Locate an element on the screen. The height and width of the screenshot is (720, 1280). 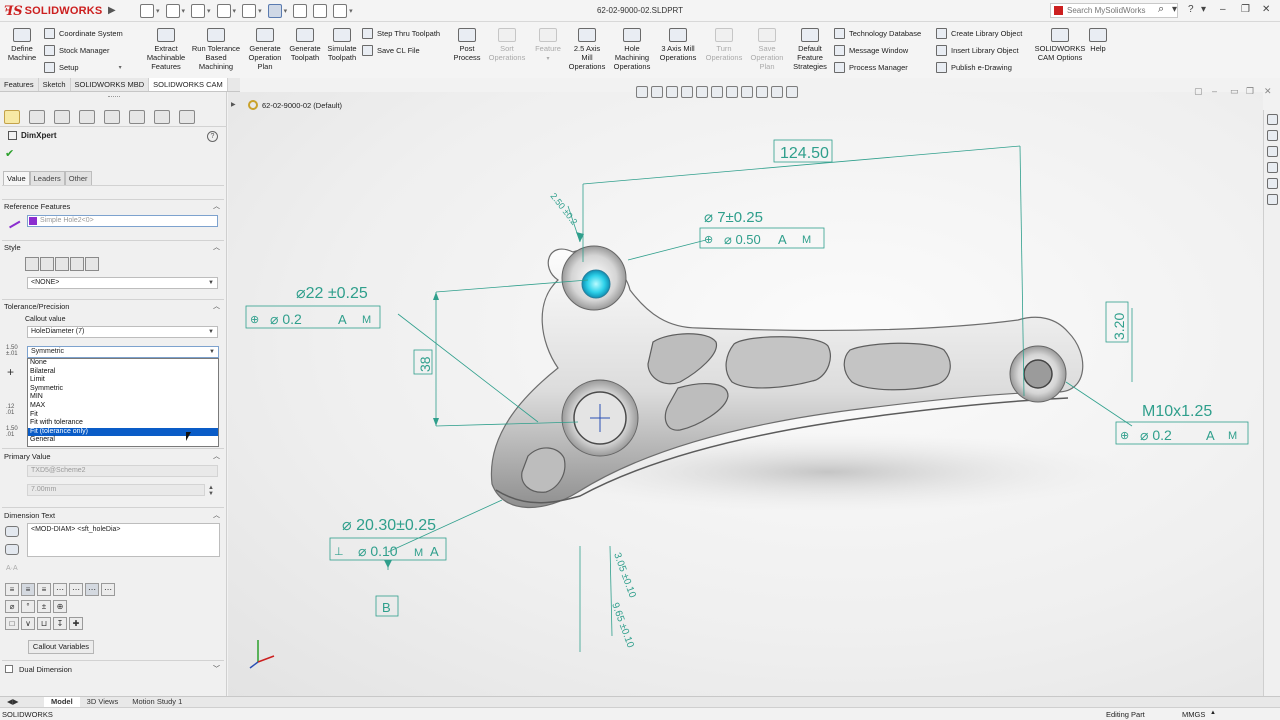
primary-value-name-field: TXD5@Scheme2 is located at coordinates (122, 471).